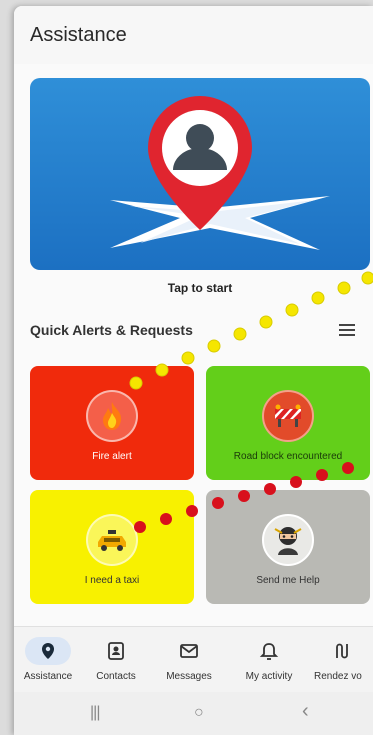 This screenshot has height=735, width=373. Describe the element at coordinates (112, 416) in the screenshot. I see `flame-icon` at that location.